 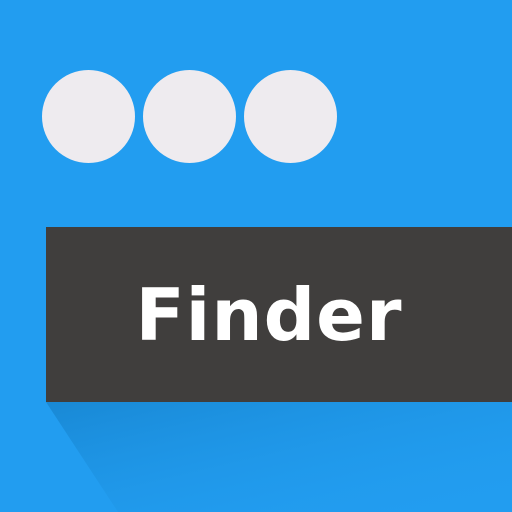 I want to click on app-name-label: Finder, so click(x=269, y=314).